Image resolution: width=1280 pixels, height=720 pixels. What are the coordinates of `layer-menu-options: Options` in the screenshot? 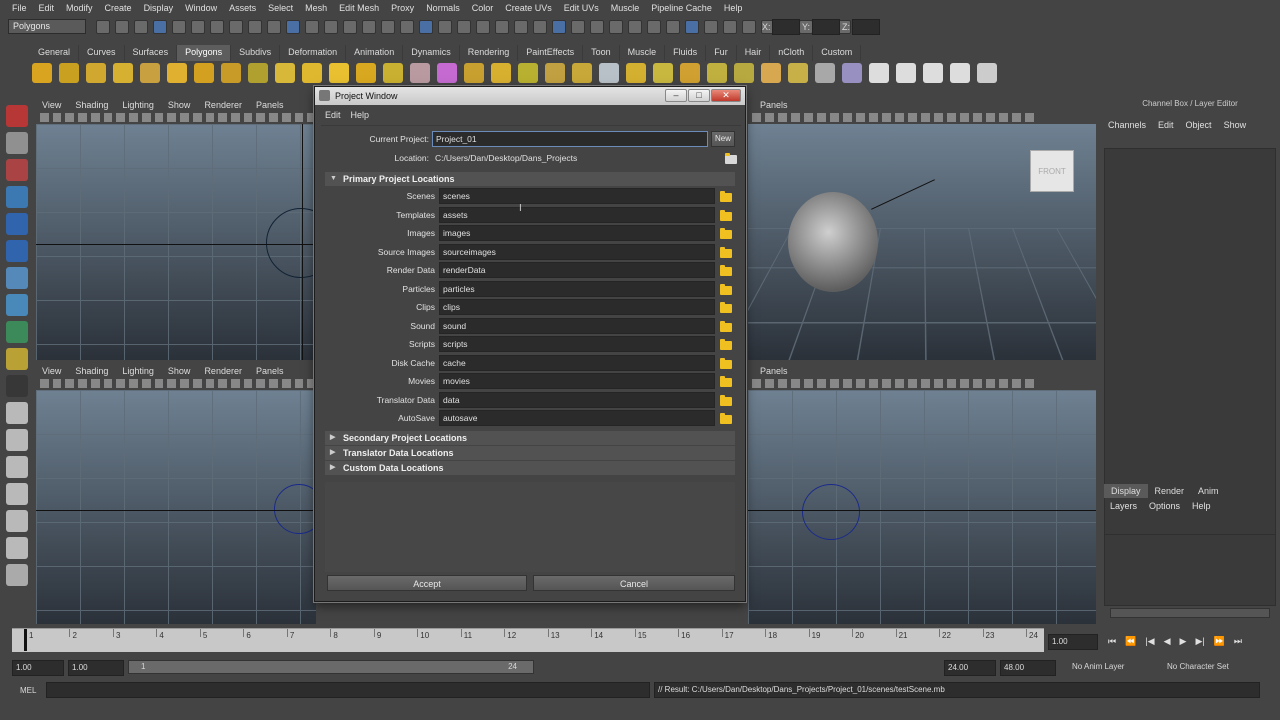 It's located at (1164, 506).